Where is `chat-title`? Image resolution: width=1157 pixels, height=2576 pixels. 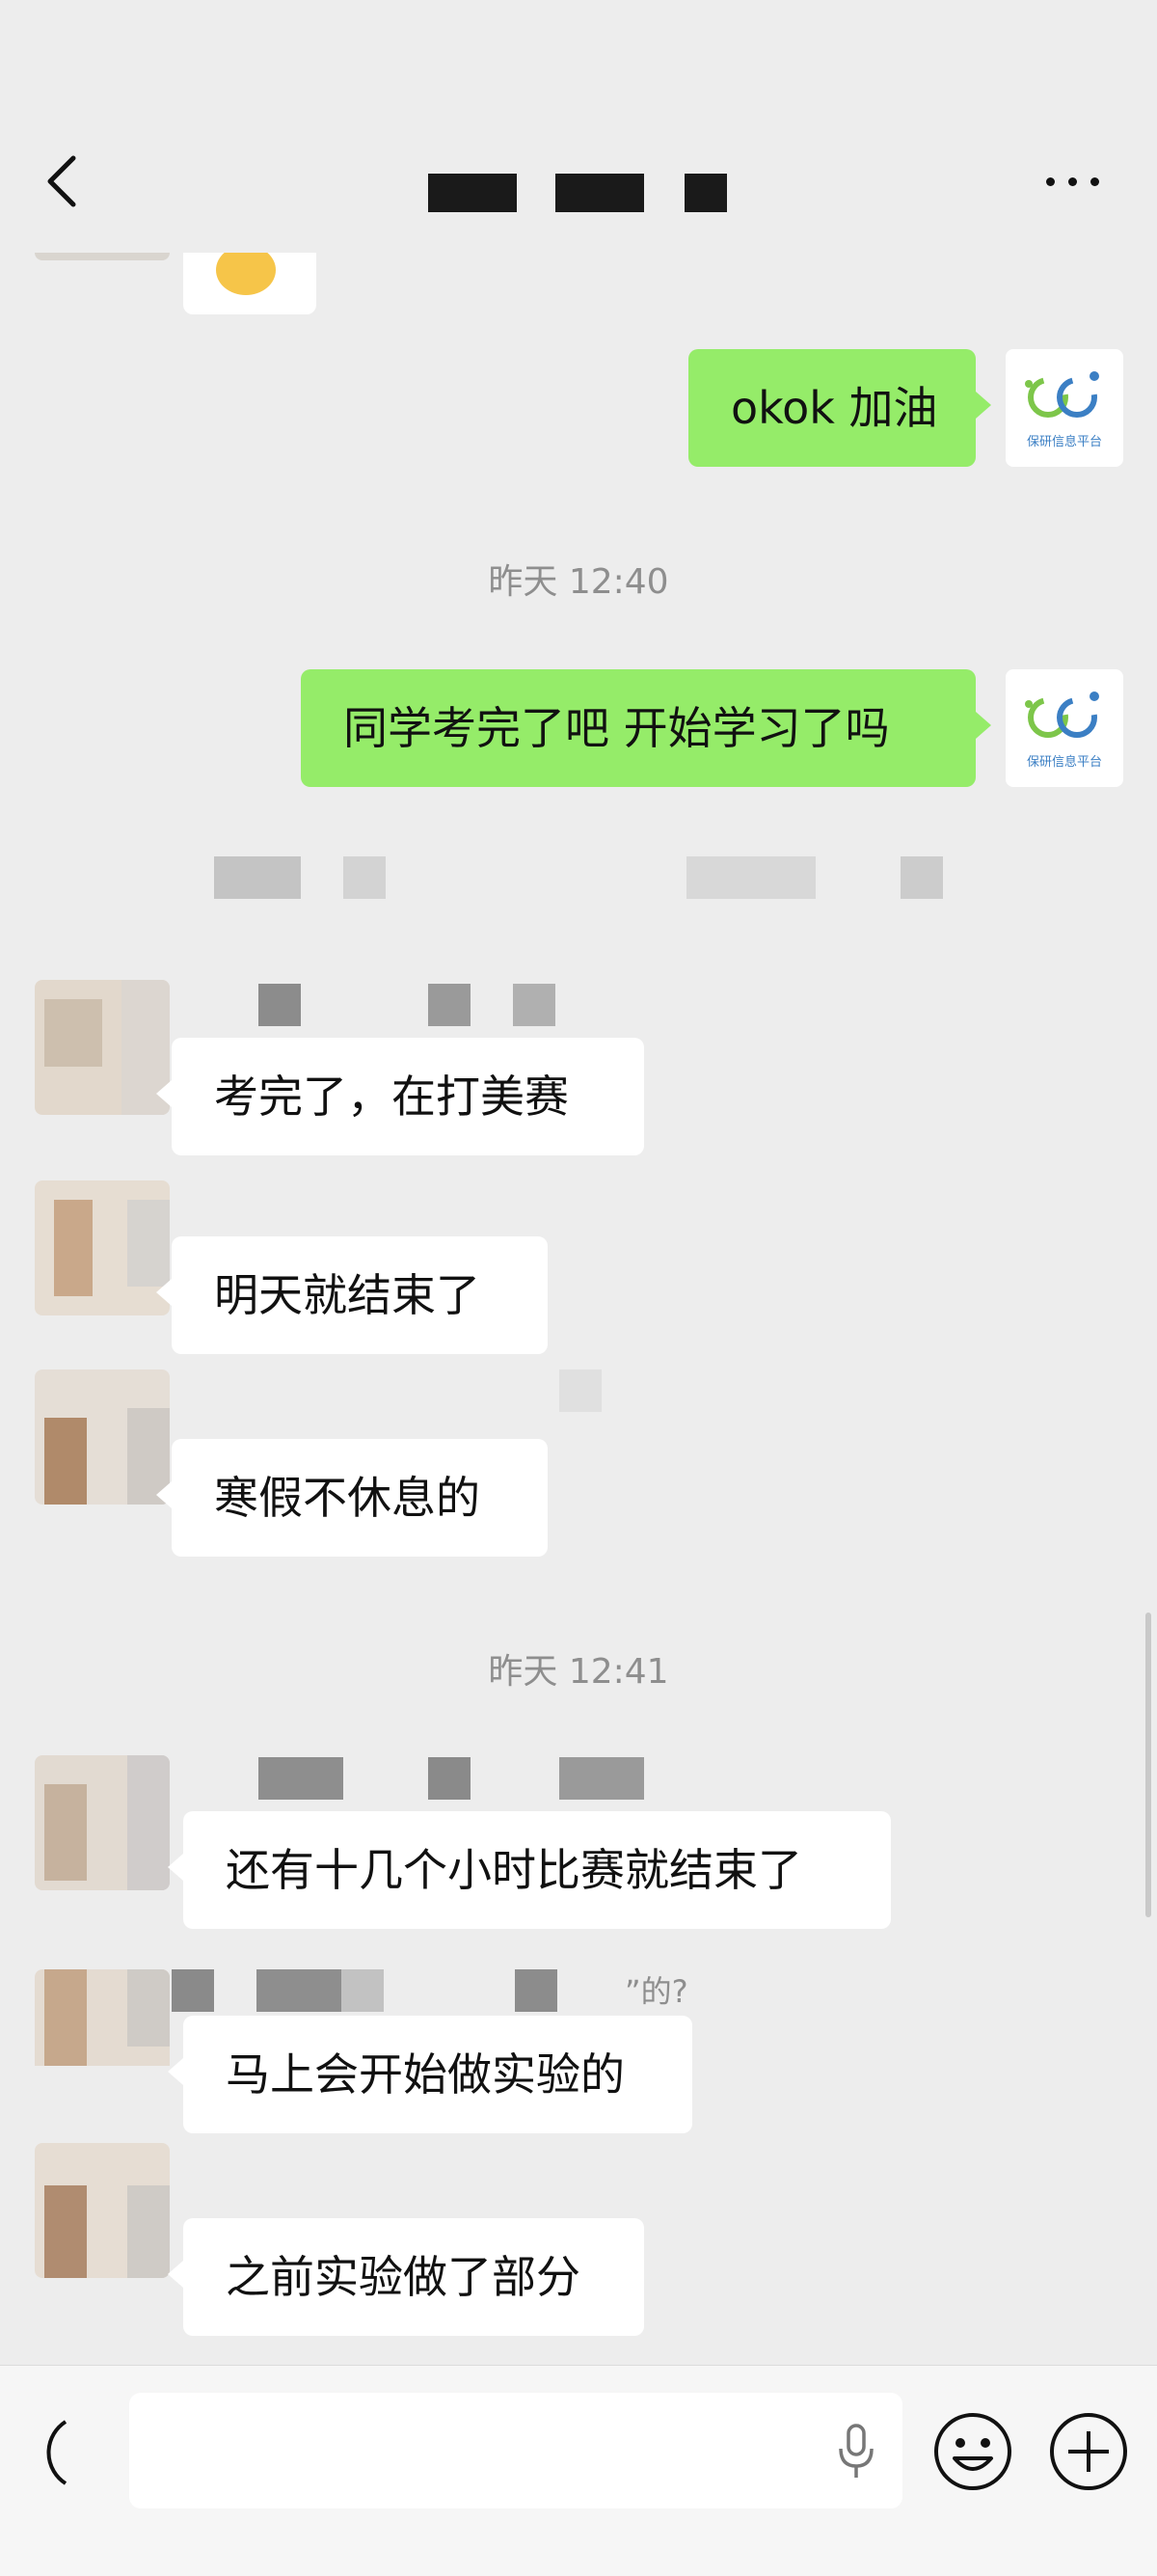 chat-title is located at coordinates (578, 191).